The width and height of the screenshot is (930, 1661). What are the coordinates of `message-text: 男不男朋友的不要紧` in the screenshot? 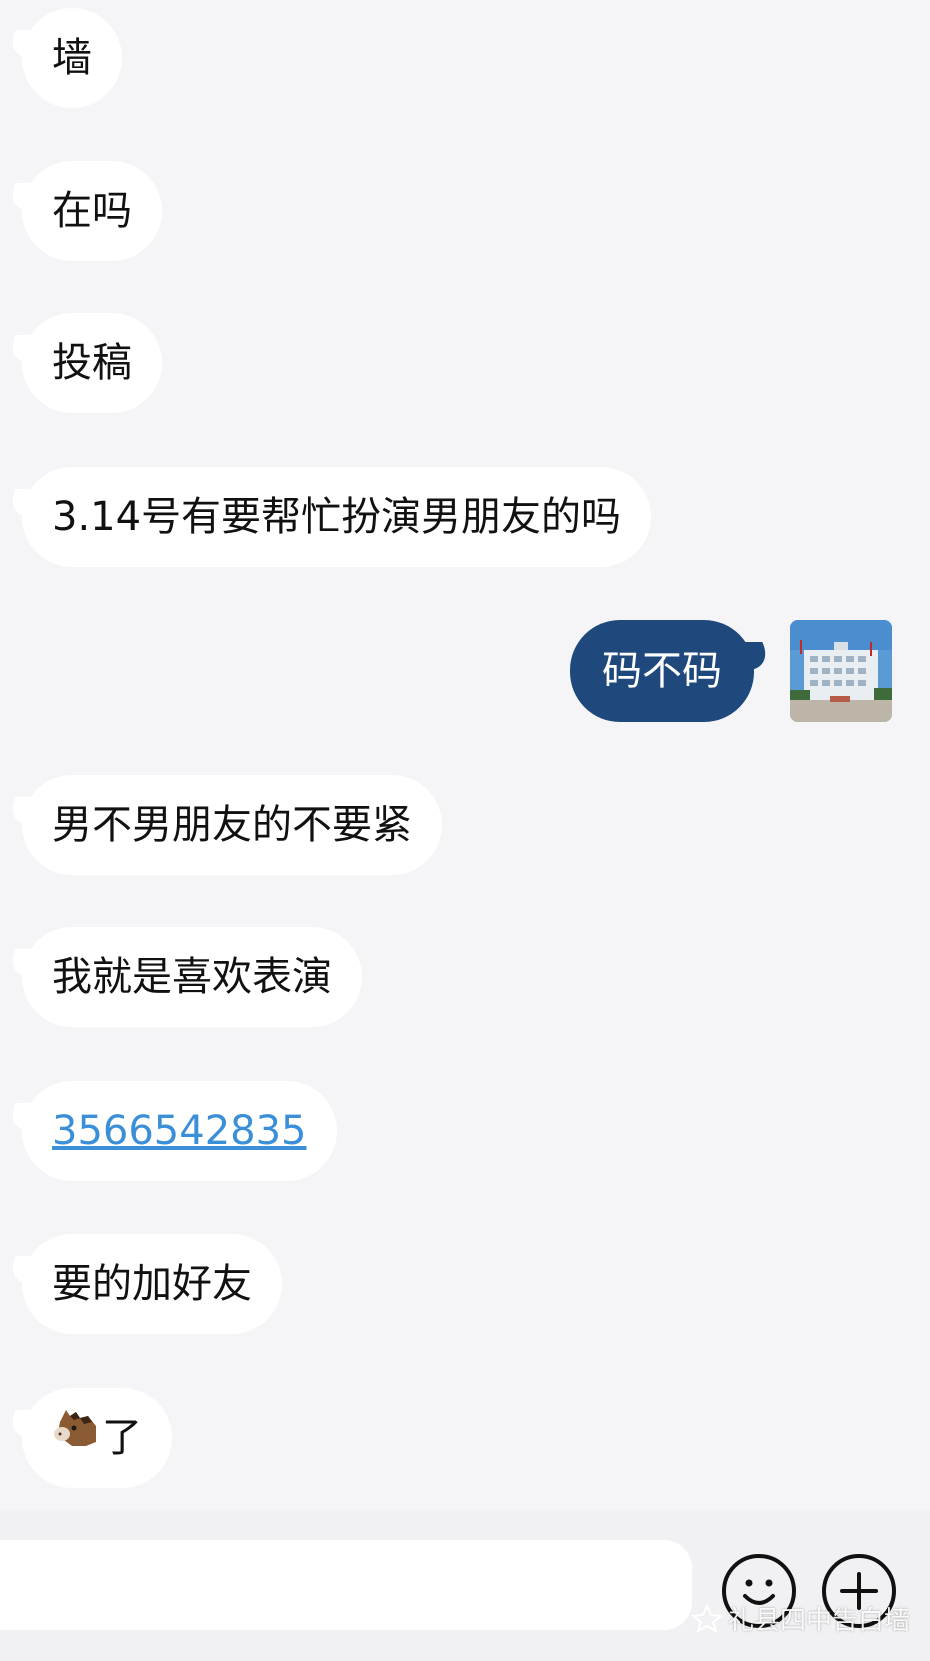 It's located at (232, 825).